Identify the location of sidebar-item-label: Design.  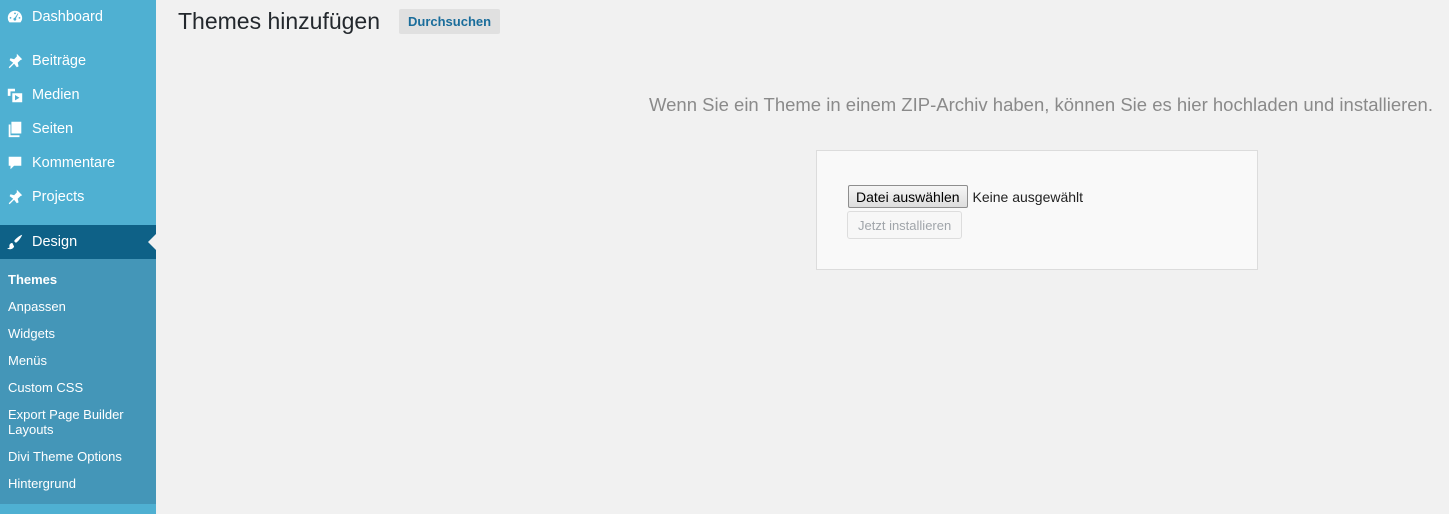
(55, 242).